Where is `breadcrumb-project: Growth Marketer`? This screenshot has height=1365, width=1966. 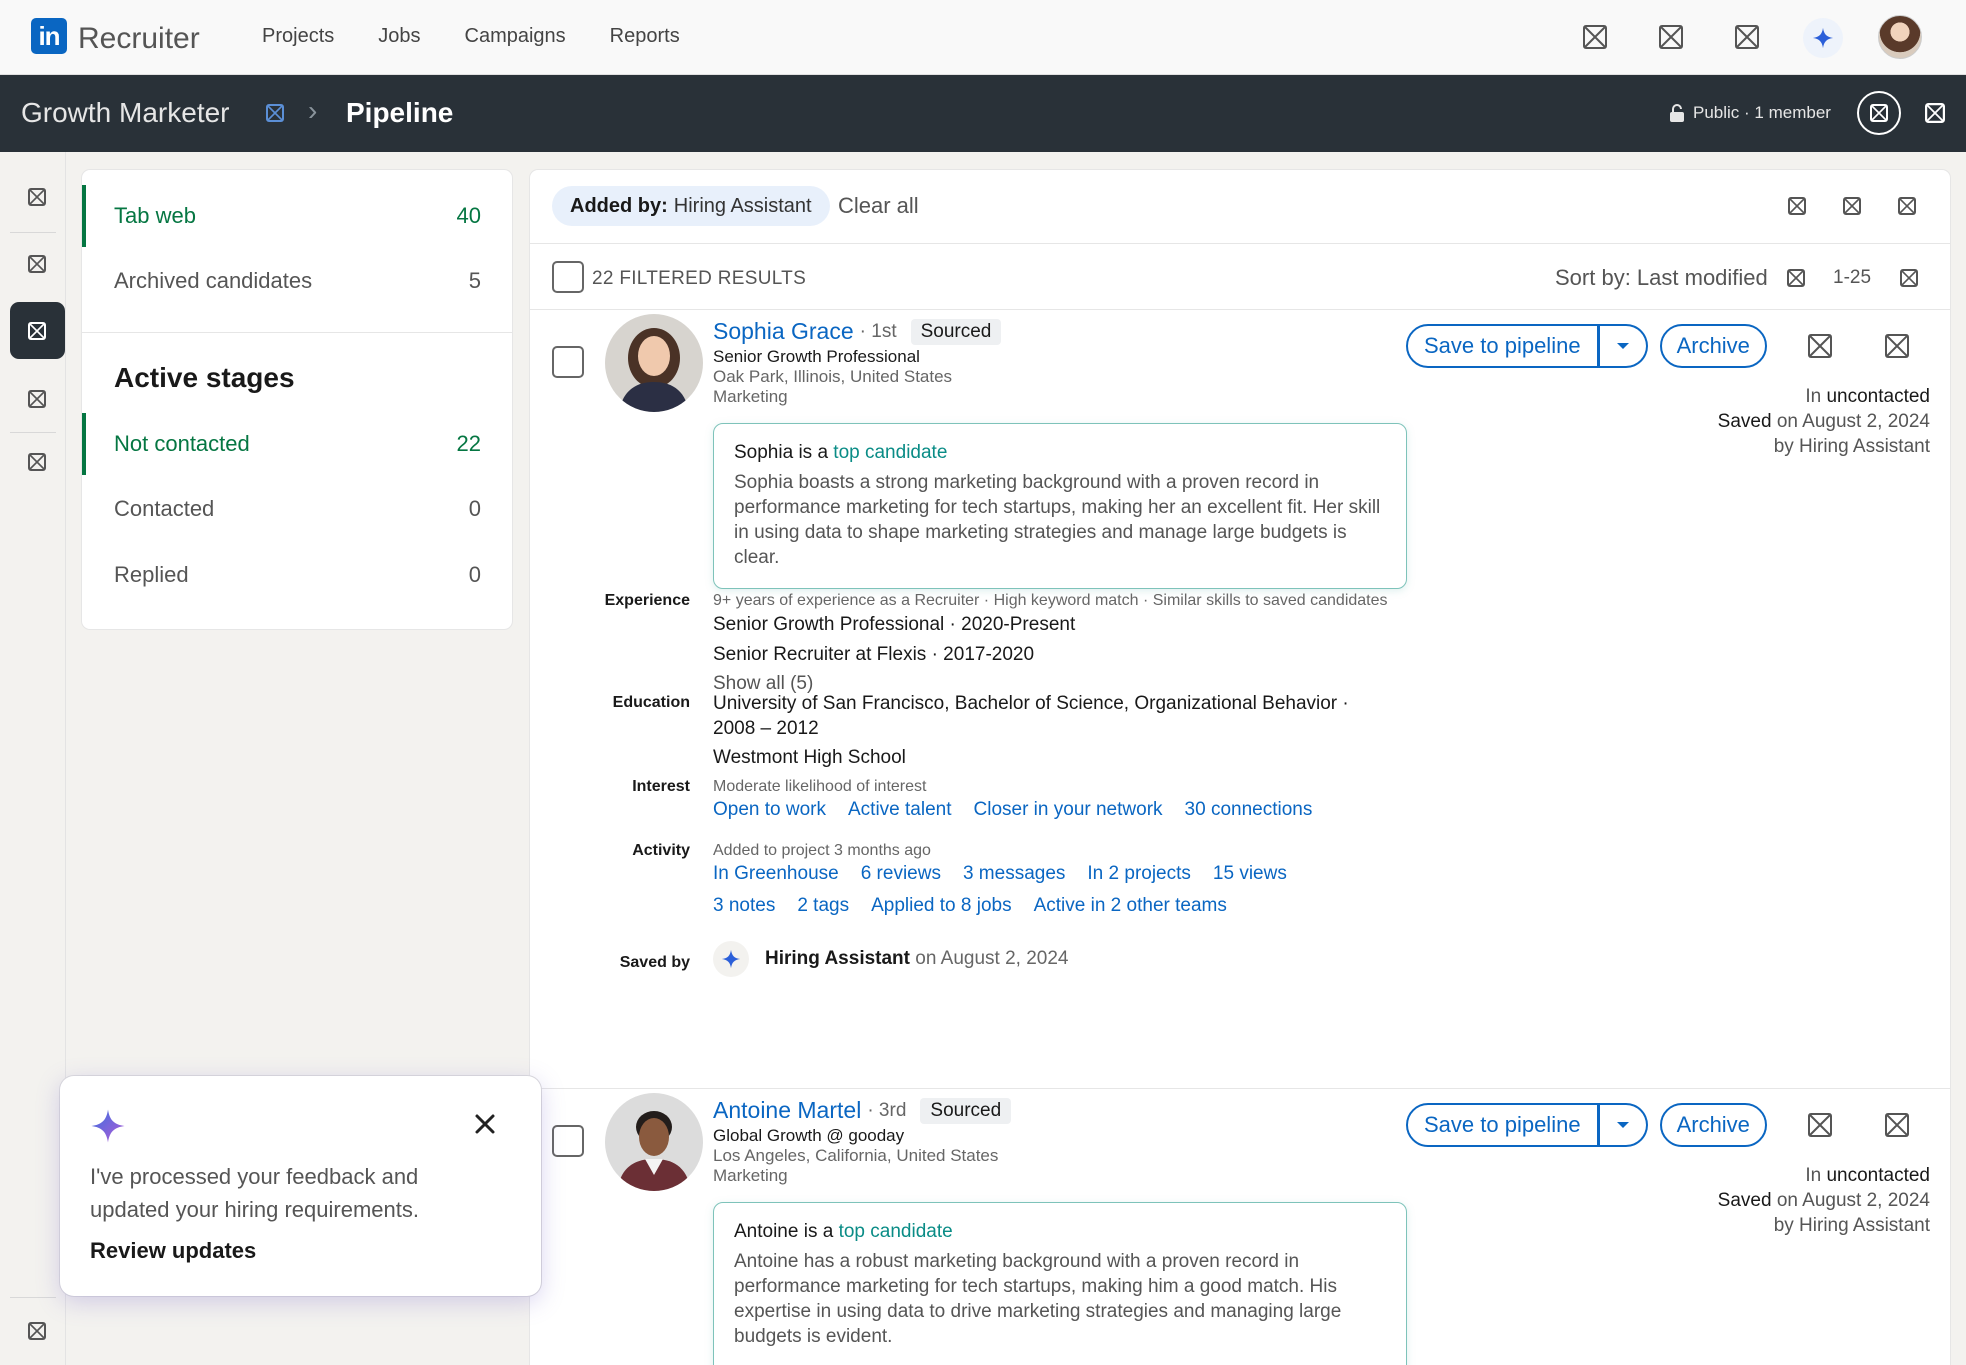 breadcrumb-project: Growth Marketer is located at coordinates (125, 113).